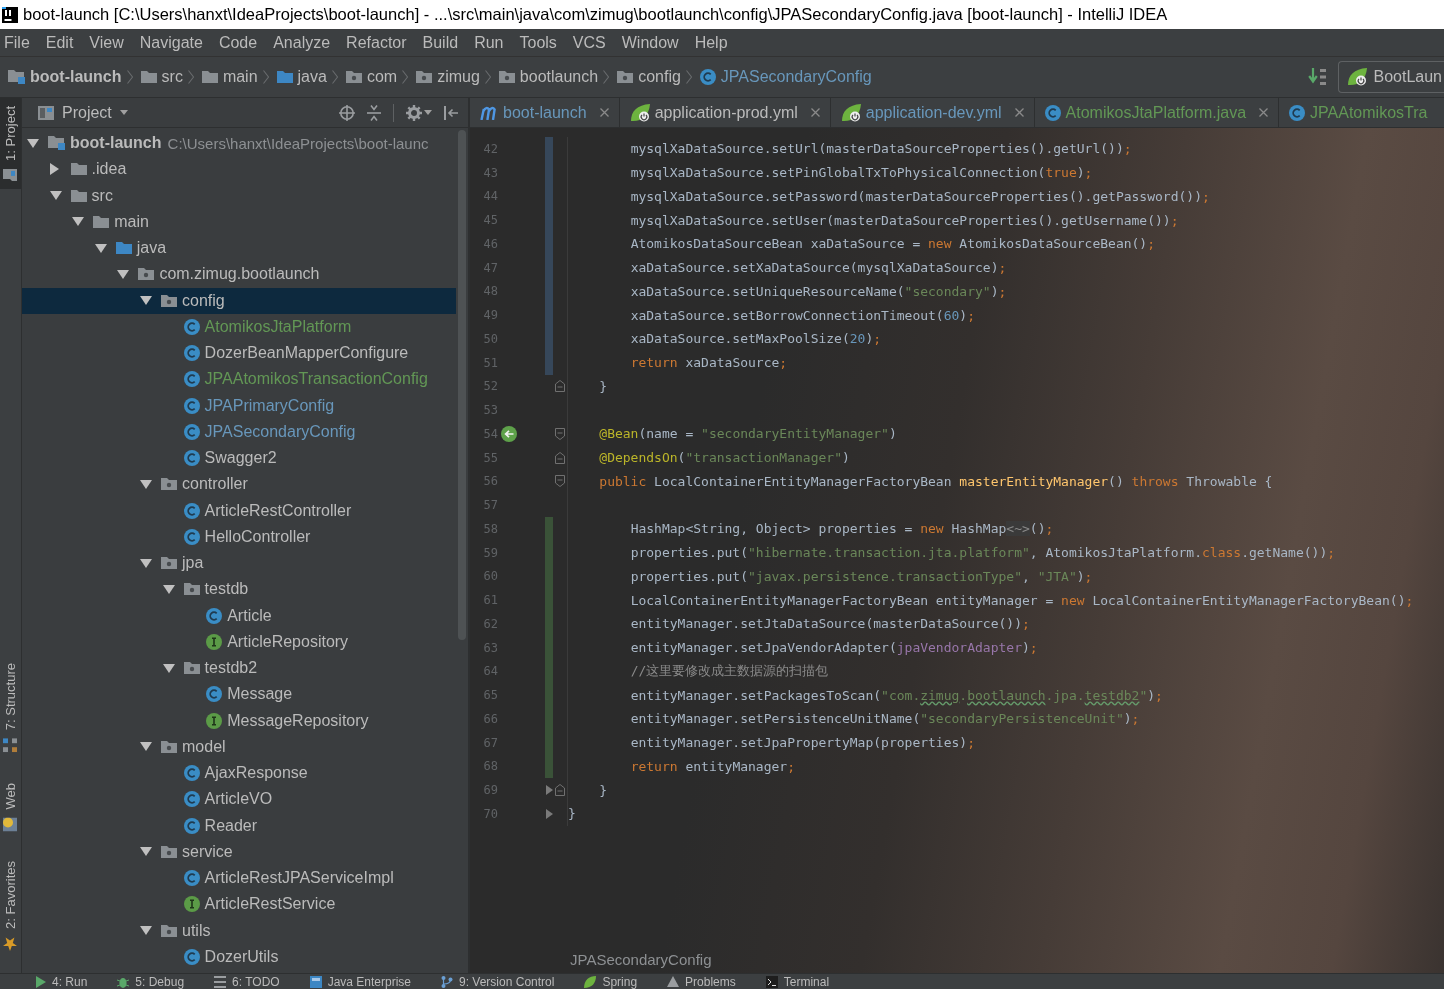 The height and width of the screenshot is (989, 1444). I want to click on tree-item: ArticleRestService, so click(239, 904).